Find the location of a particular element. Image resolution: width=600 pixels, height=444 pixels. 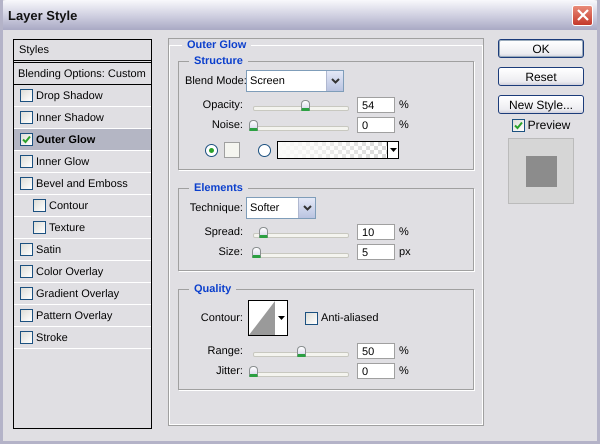

style-label: Pattern Overlay is located at coordinates (74, 316).